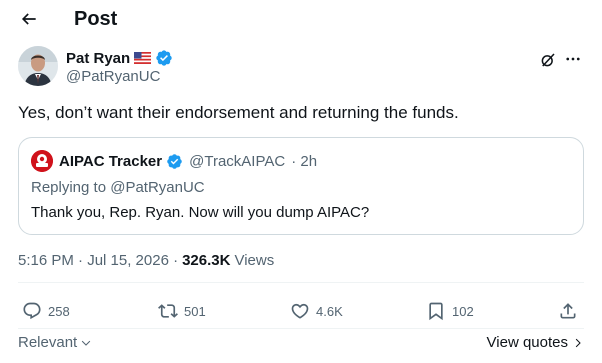  What do you see at coordinates (113, 76) in the screenshot?
I see `author-handle: @PatRyanUC` at bounding box center [113, 76].